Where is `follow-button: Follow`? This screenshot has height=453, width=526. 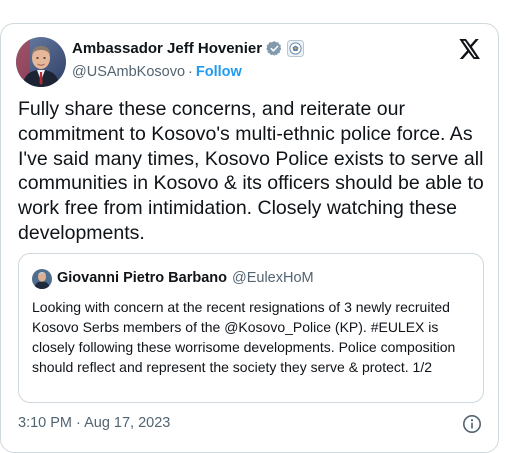 follow-button: Follow is located at coordinates (219, 72).